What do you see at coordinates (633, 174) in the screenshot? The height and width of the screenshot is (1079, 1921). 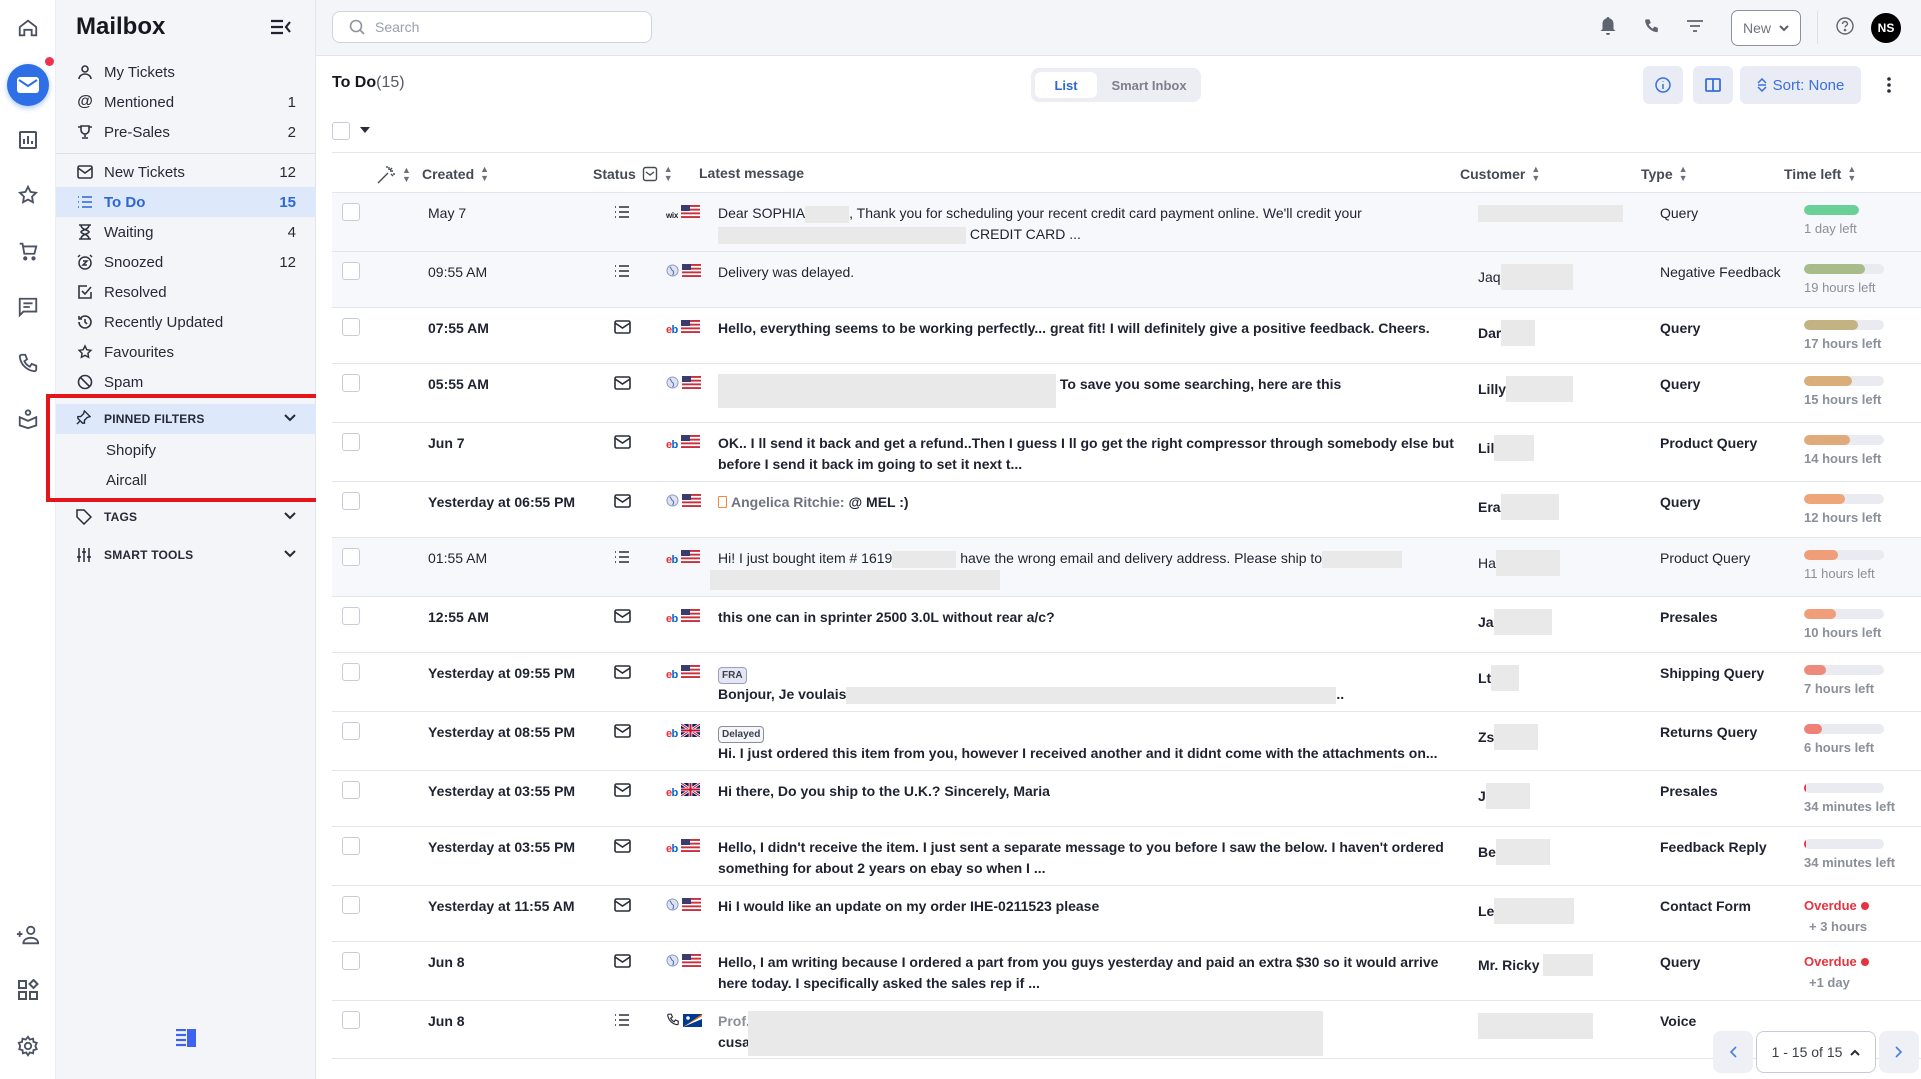 I see `column-status: Status ▲ ▼` at bounding box center [633, 174].